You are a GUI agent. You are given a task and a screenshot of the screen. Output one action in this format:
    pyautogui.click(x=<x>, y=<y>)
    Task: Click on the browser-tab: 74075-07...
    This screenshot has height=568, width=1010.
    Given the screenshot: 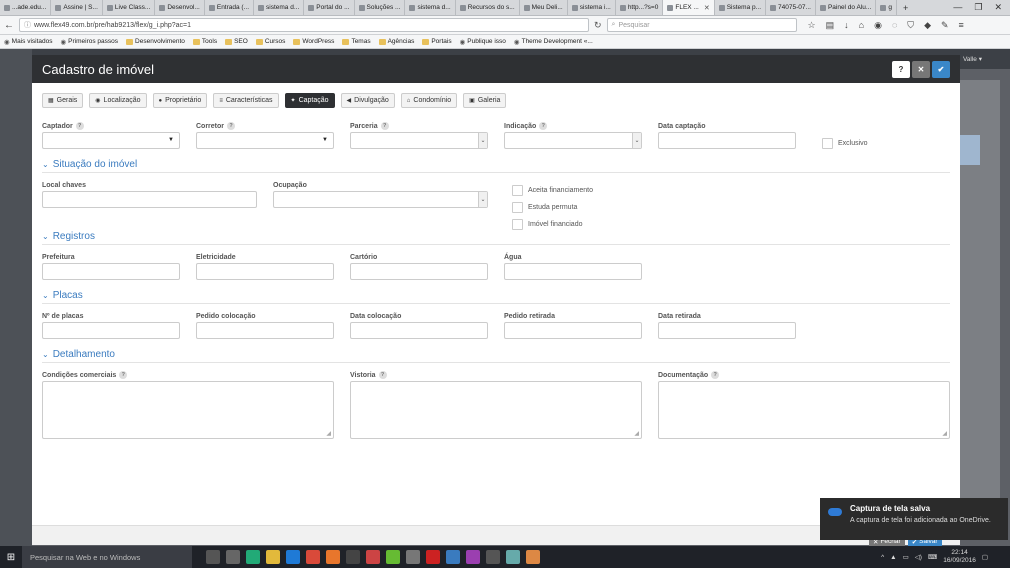 What is the action you would take?
    pyautogui.click(x=791, y=7)
    